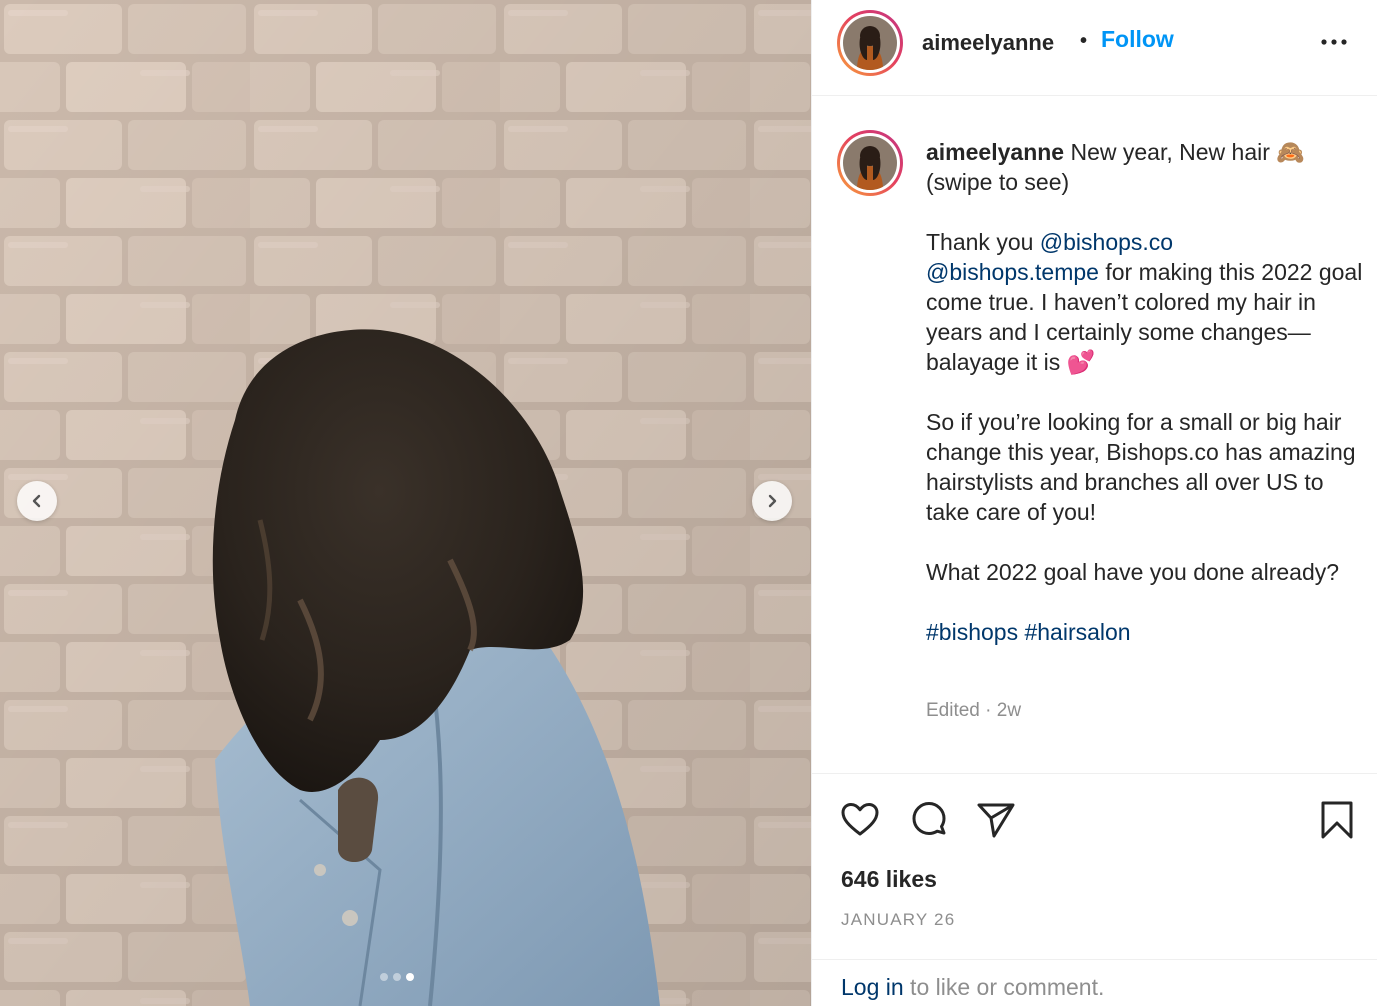 The image size is (1377, 1006). I want to click on login-text: Log in to like or comment., so click(972, 987).